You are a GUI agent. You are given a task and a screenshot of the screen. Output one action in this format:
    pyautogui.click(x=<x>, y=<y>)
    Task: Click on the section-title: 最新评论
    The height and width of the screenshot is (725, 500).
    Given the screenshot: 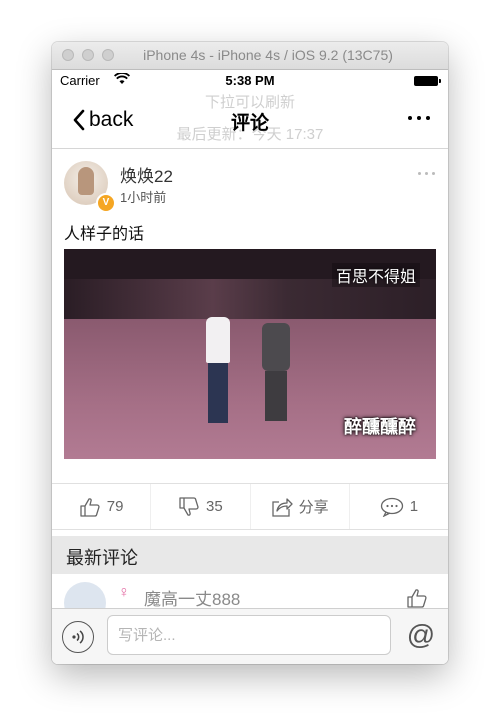 What is the action you would take?
    pyautogui.click(x=102, y=558)
    